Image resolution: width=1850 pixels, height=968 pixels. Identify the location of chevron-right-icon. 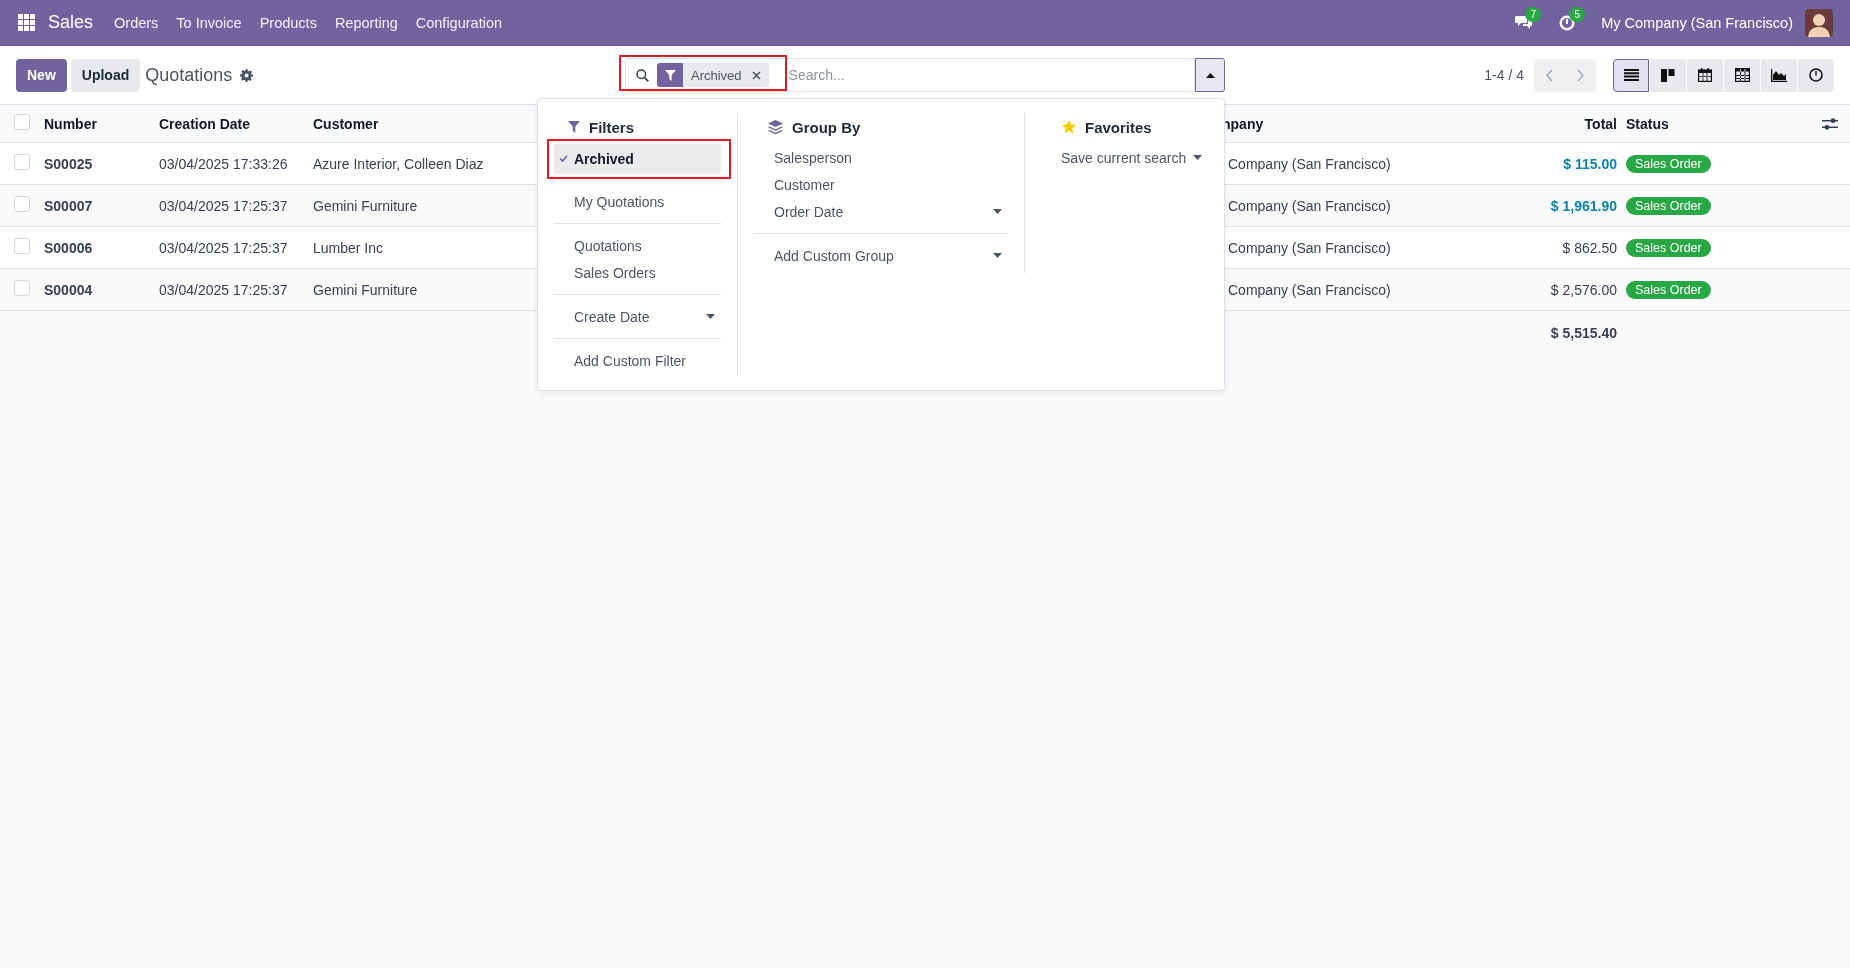
(1580, 75).